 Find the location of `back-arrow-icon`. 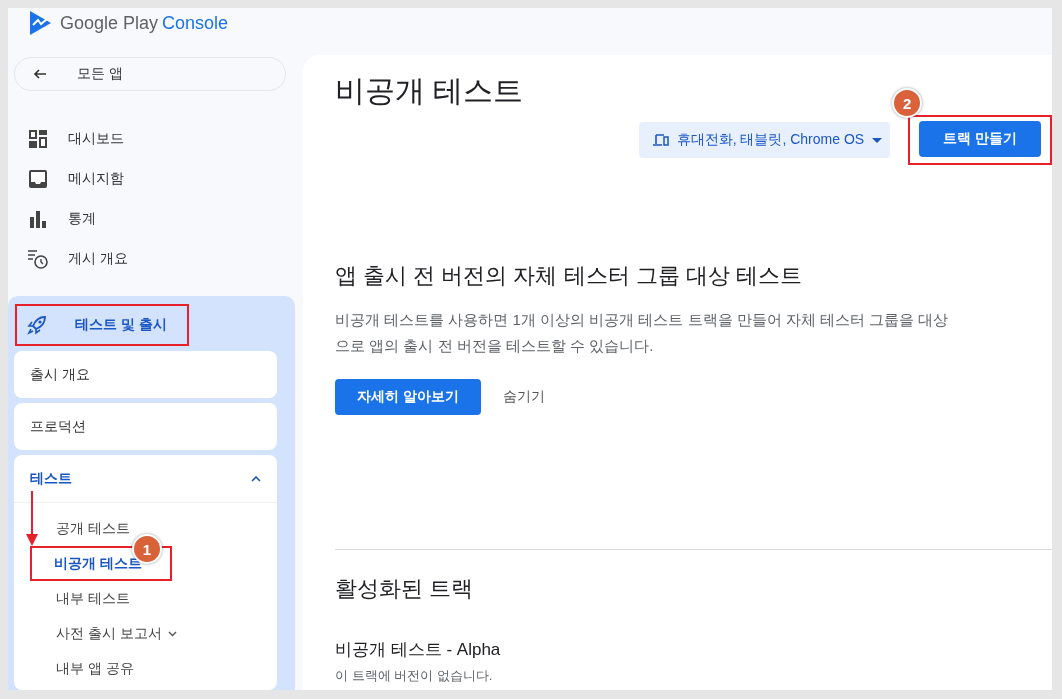

back-arrow-icon is located at coordinates (40, 74).